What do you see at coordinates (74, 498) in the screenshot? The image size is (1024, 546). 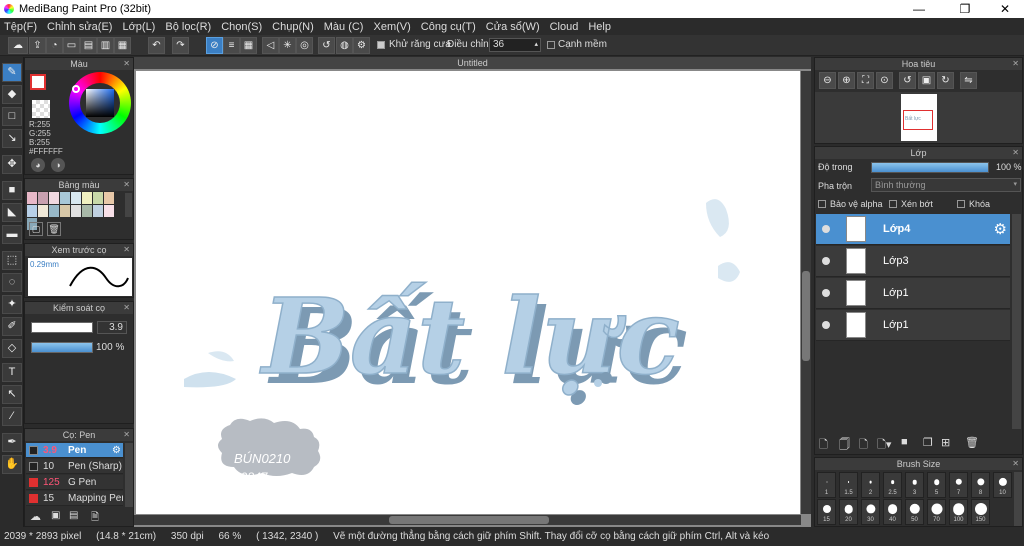 I see `brush-item-mapping-pen: 15 Mapping Pen` at bounding box center [74, 498].